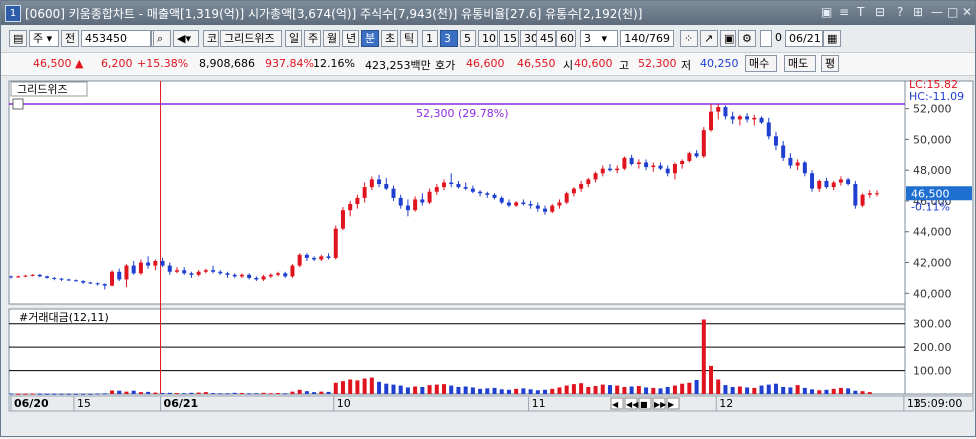 The width and height of the screenshot is (976, 439). I want to click on period-day: 일, so click(293, 38).